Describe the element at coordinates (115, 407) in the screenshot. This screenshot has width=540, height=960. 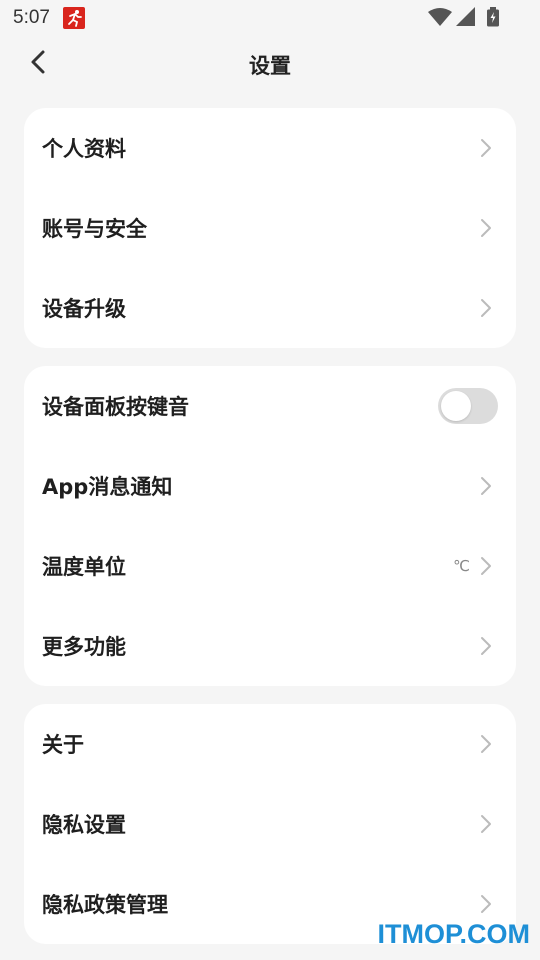
I see `row-label: 设备面板按键音` at that location.